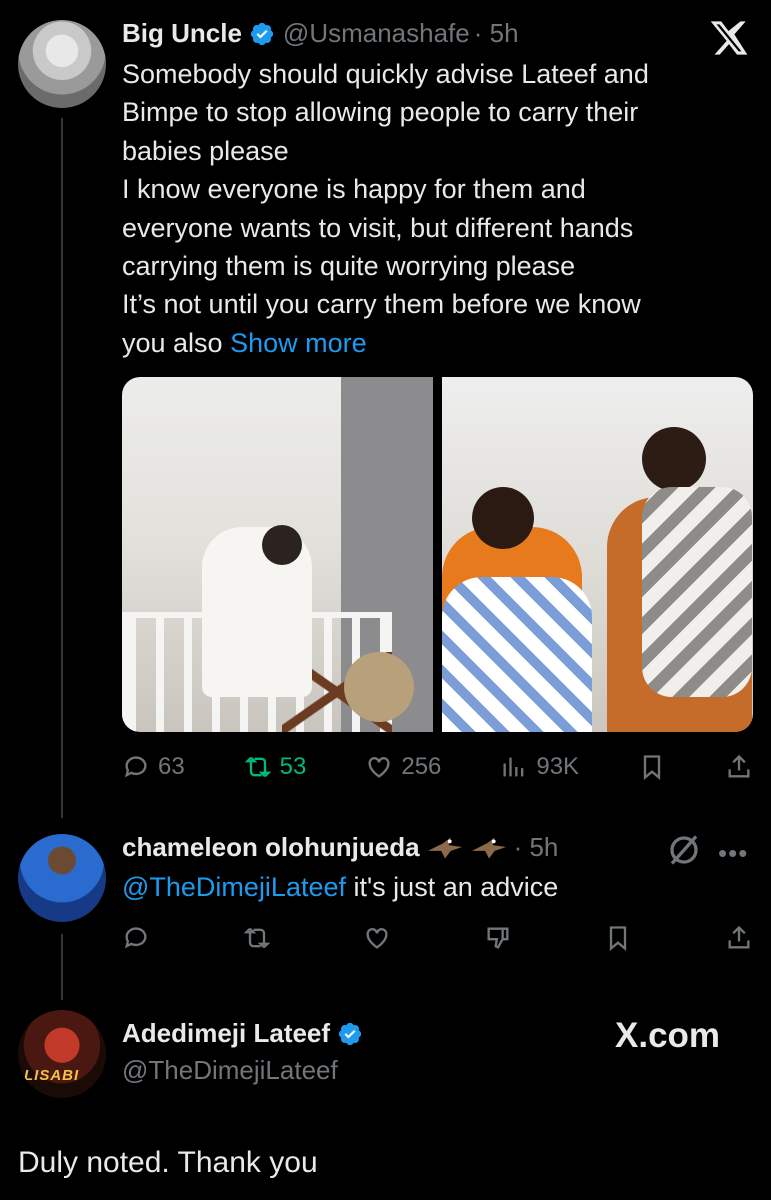 The image size is (771, 1200). I want to click on like-button: 256, so click(403, 767).